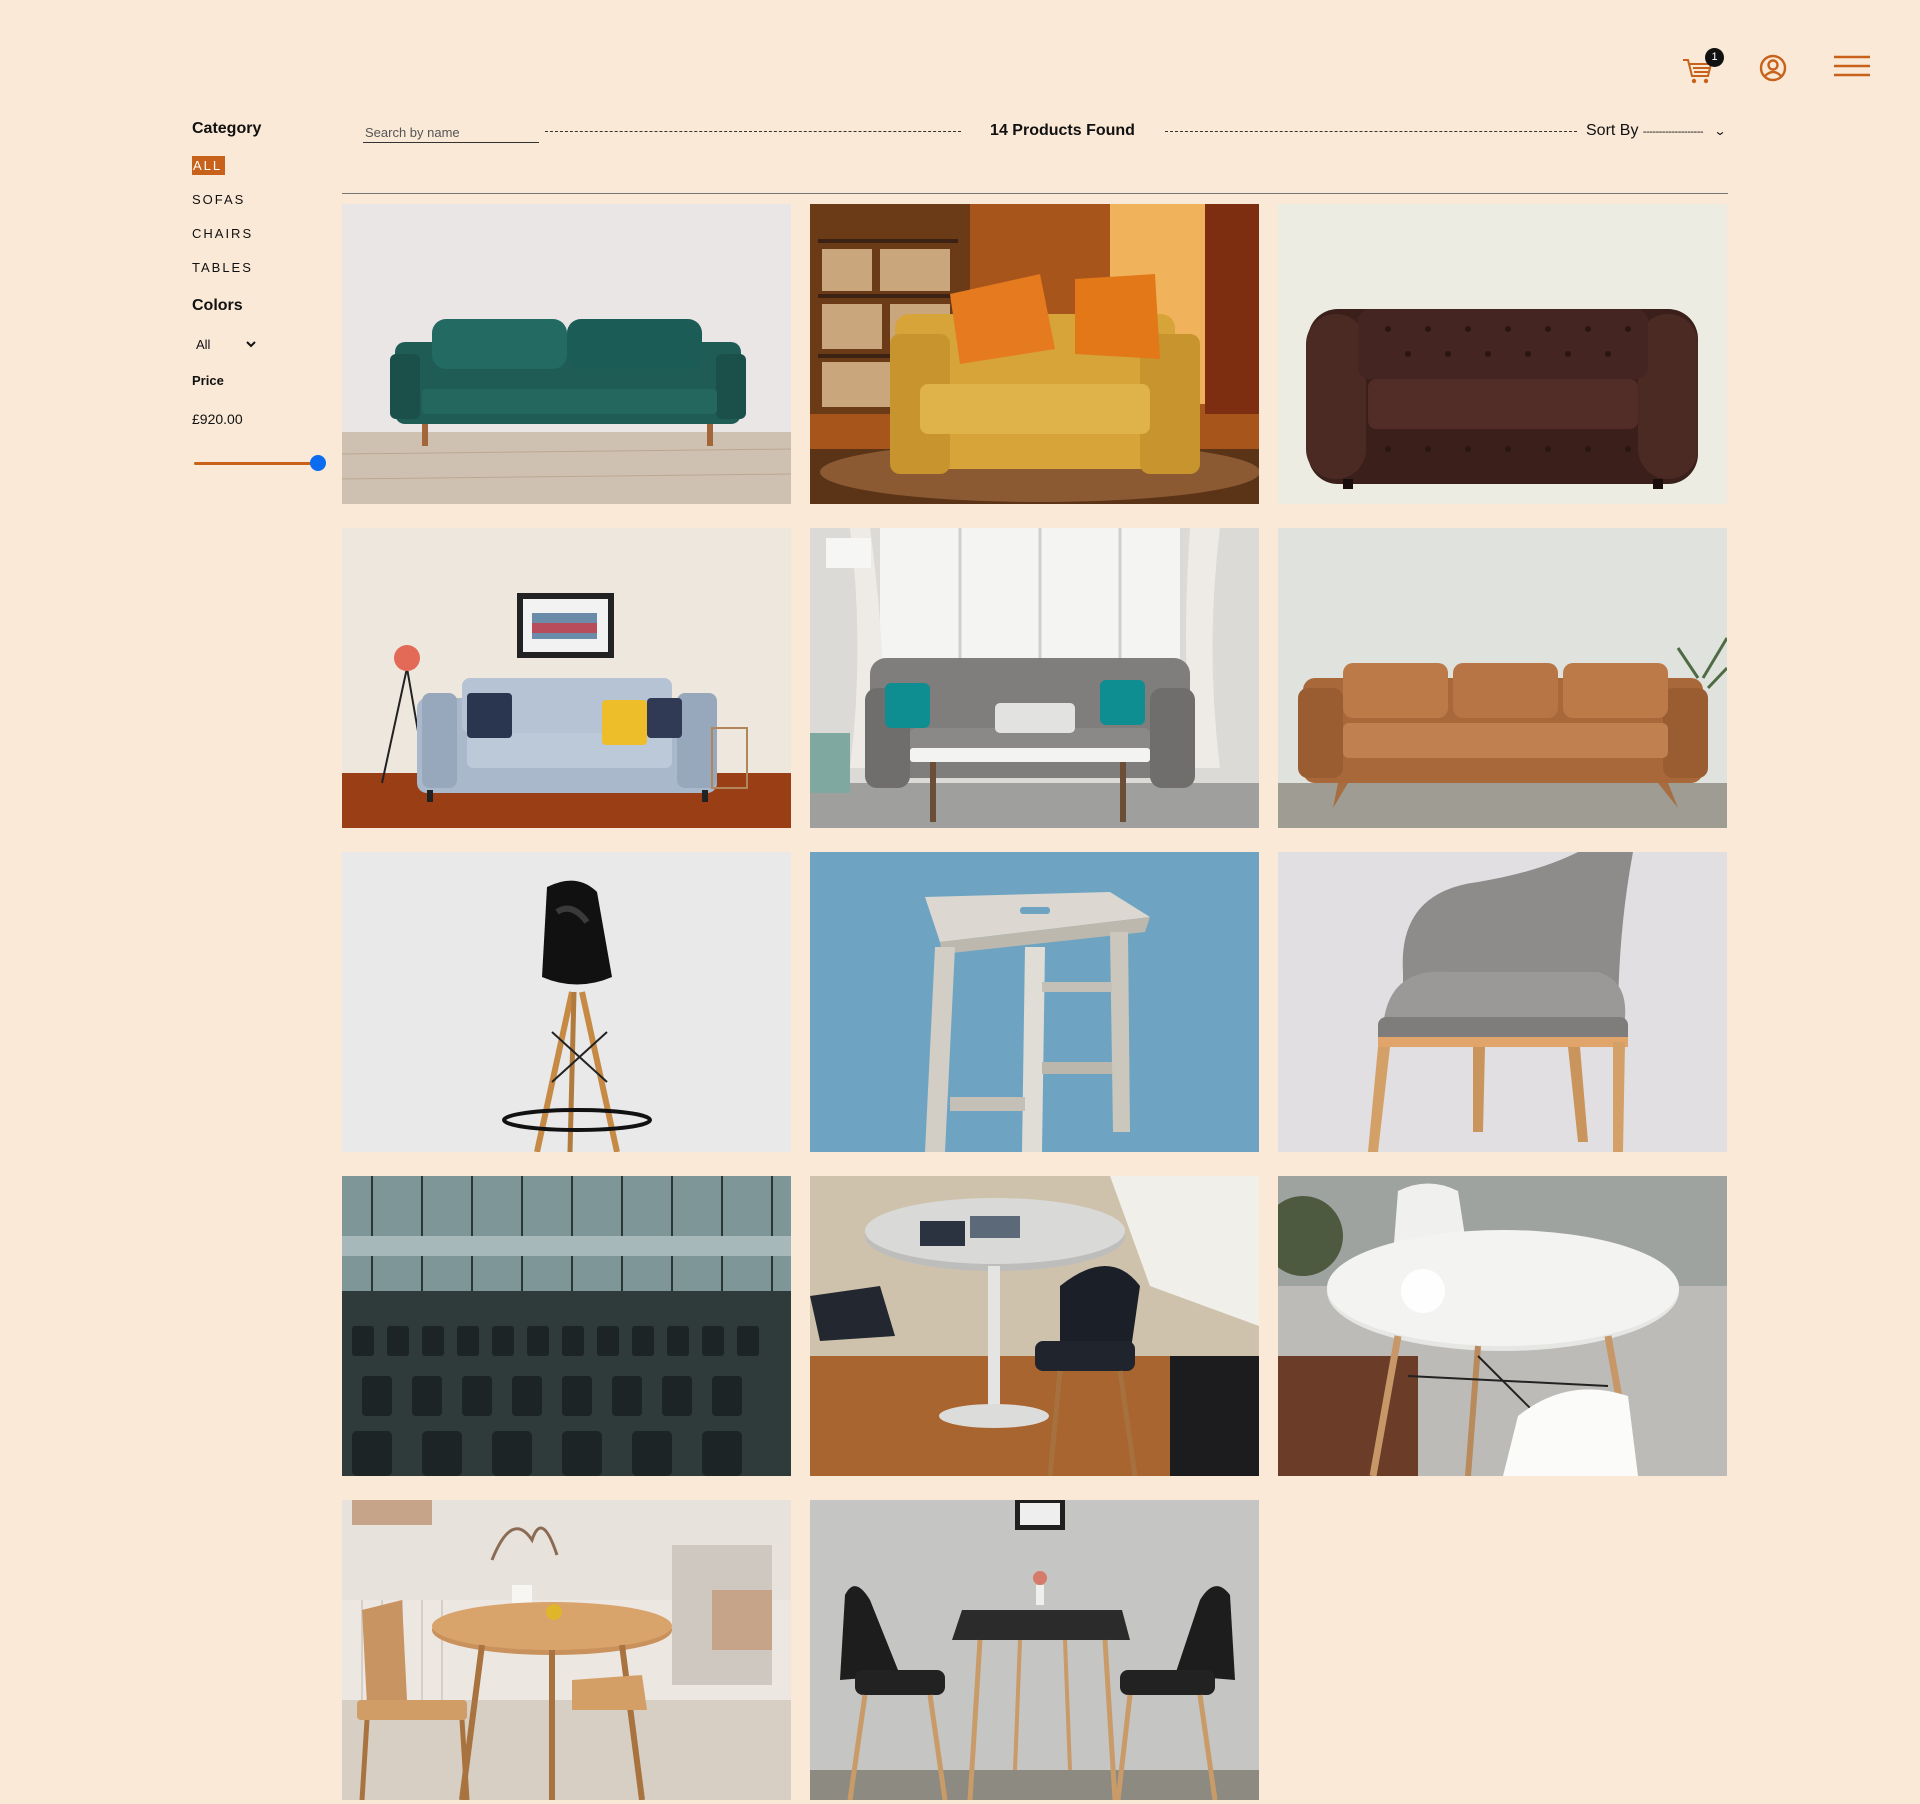  I want to click on color-select: All, so click(224, 344).